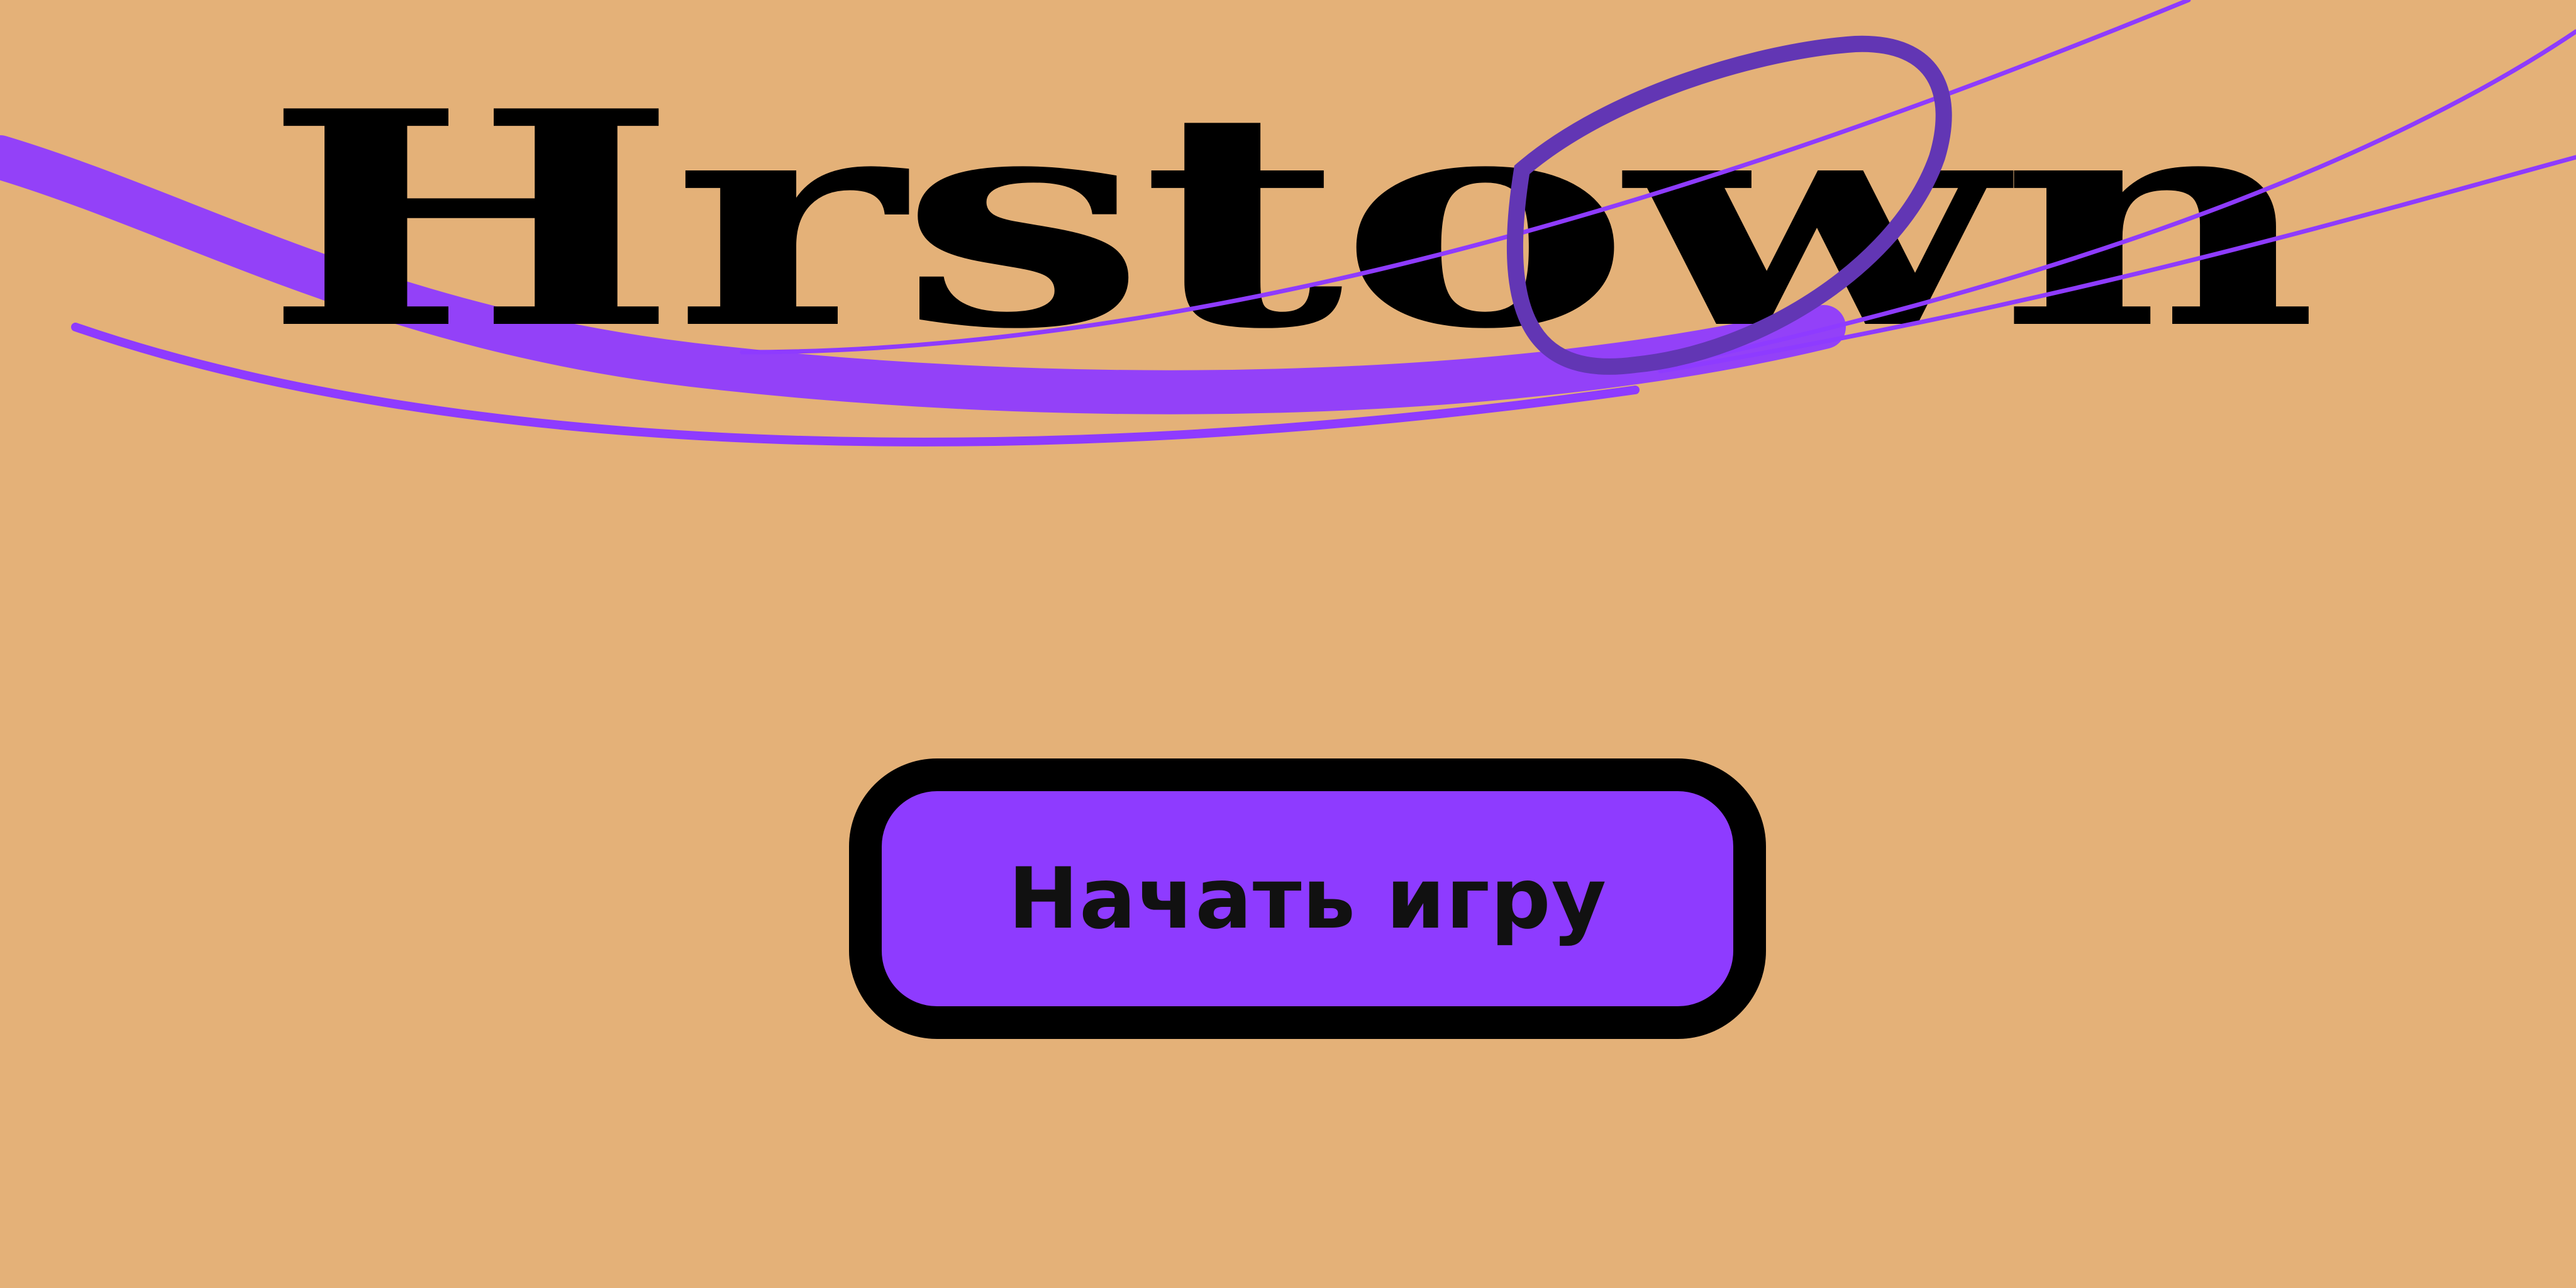 The height and width of the screenshot is (1288, 2576). I want to click on start-game-button: Начать игру, so click(1307, 898).